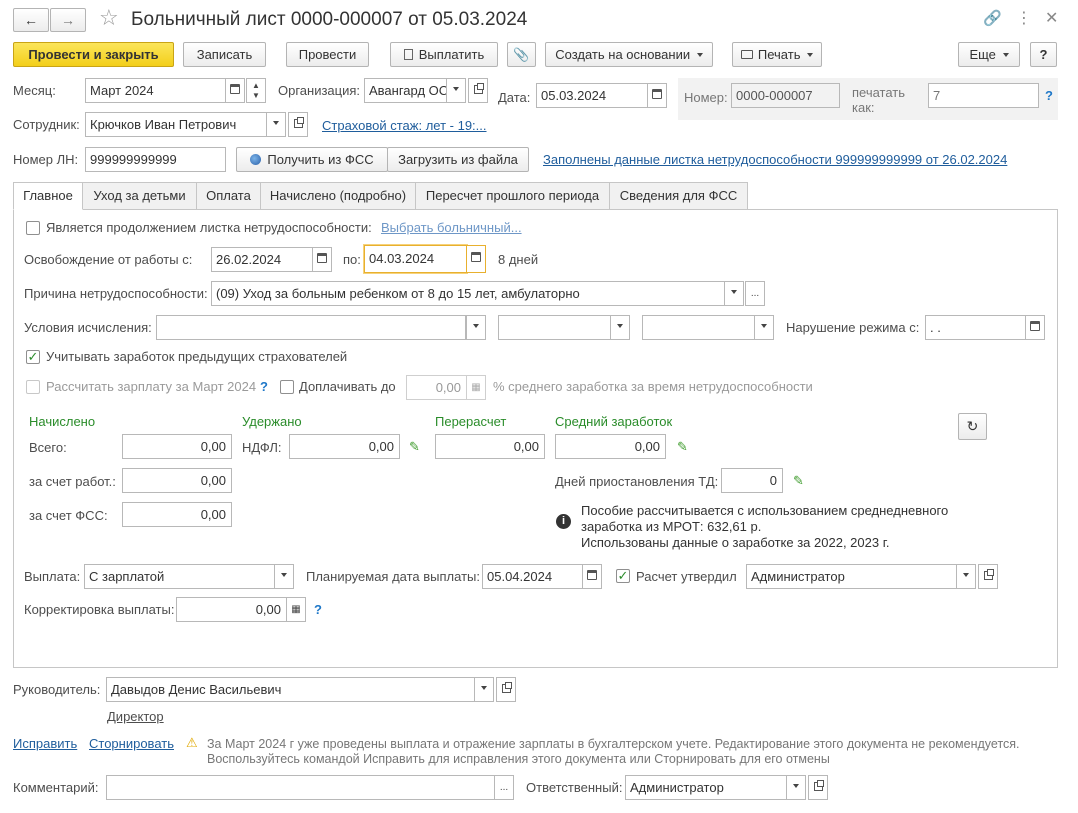  What do you see at coordinates (706, 787) in the screenshot?
I see `responsible-field: Администратор` at bounding box center [706, 787].